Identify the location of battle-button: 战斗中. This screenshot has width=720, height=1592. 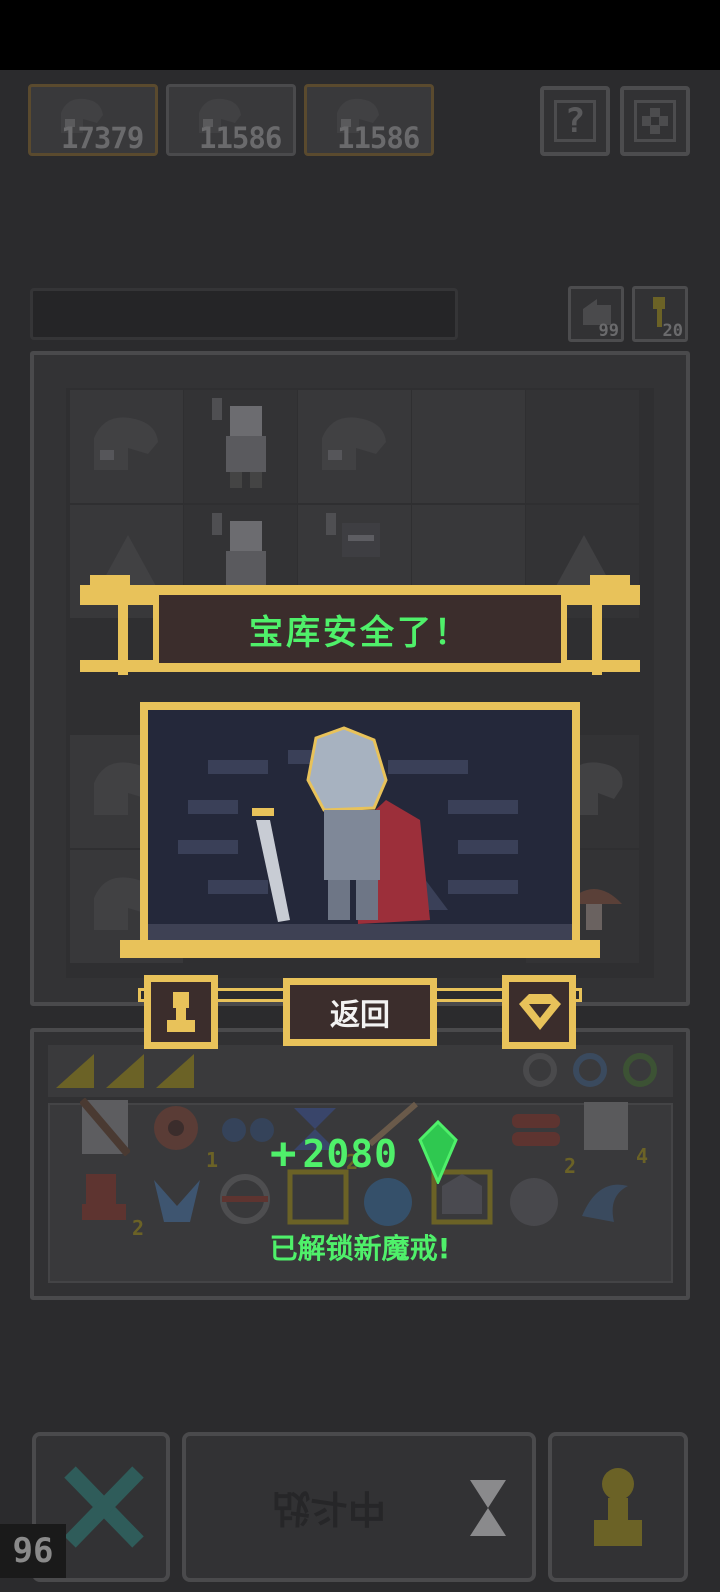
(359, 1507).